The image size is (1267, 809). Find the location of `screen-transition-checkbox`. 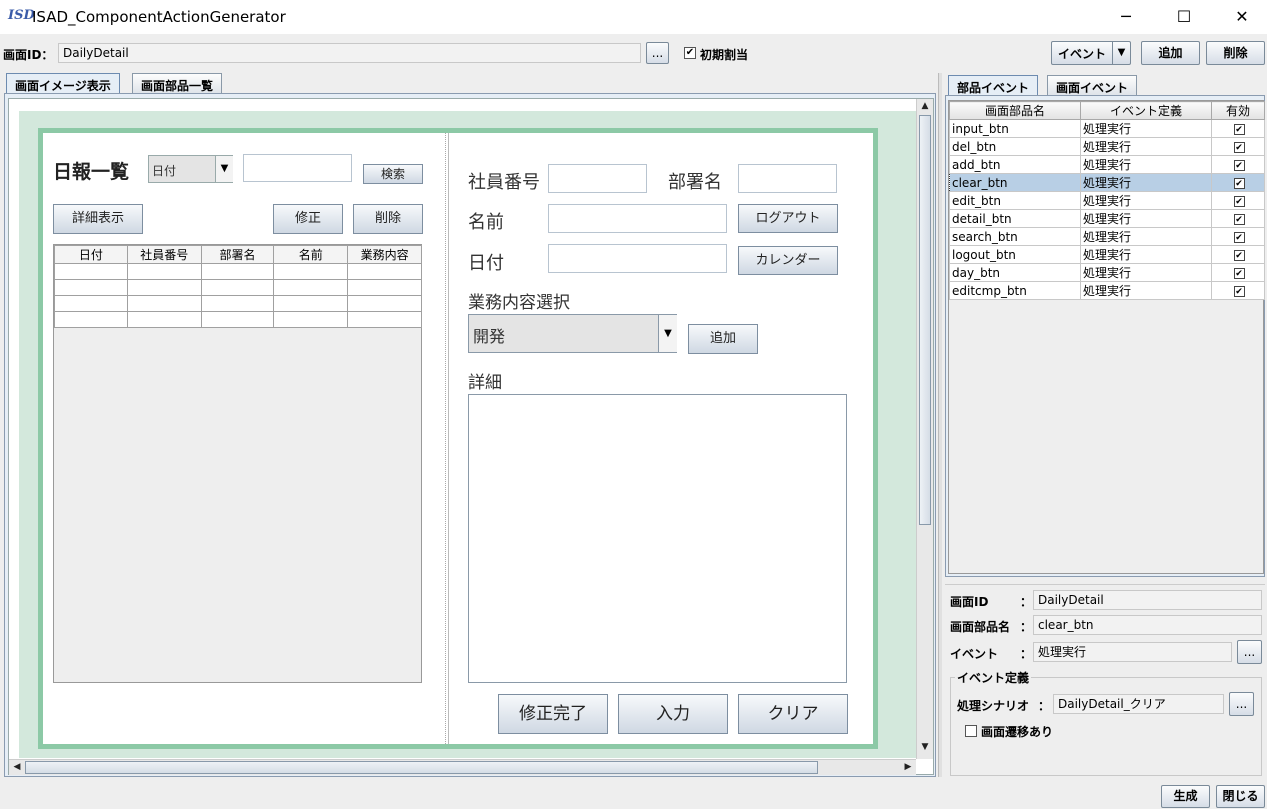

screen-transition-checkbox is located at coordinates (971, 731).